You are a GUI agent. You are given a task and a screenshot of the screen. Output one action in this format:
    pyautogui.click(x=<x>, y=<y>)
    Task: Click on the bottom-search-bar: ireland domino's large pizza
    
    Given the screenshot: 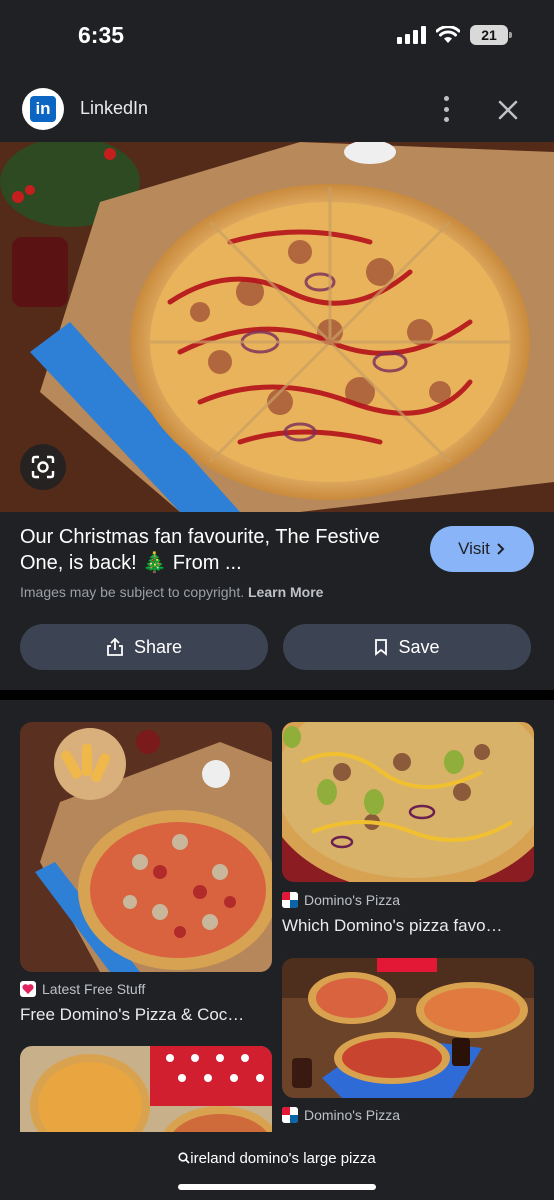 What is the action you would take?
    pyautogui.click(x=277, y=1166)
    